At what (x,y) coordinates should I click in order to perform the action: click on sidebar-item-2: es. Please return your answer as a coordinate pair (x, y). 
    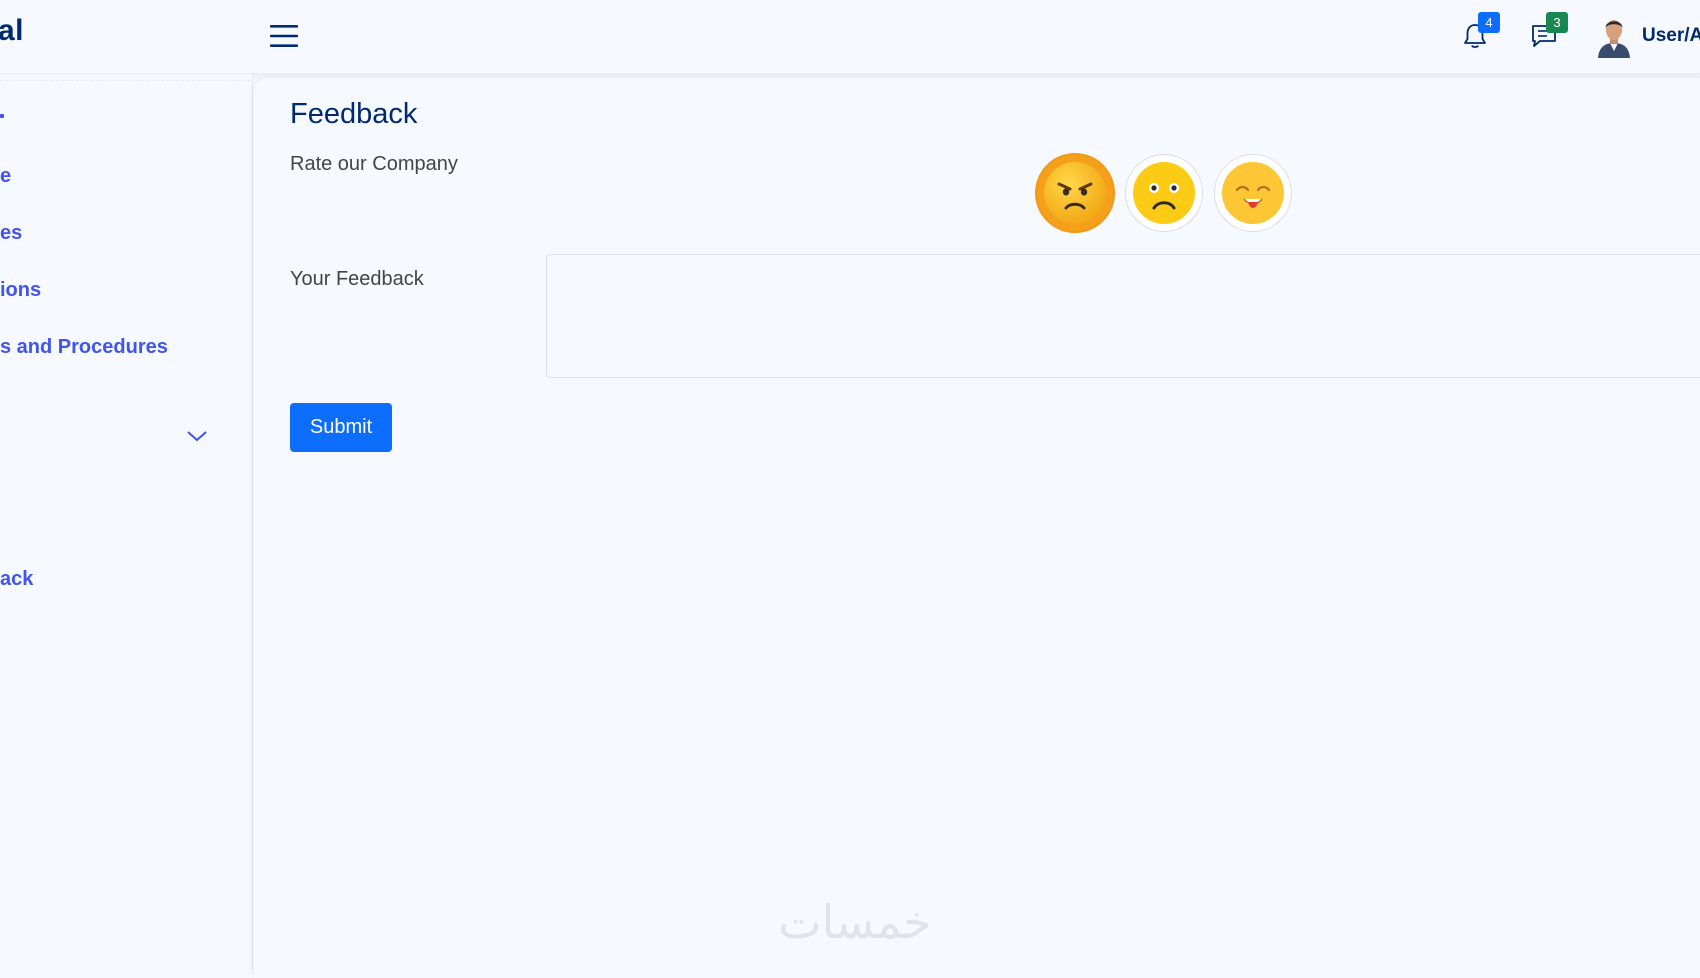
    Looking at the image, I should click on (11, 233).